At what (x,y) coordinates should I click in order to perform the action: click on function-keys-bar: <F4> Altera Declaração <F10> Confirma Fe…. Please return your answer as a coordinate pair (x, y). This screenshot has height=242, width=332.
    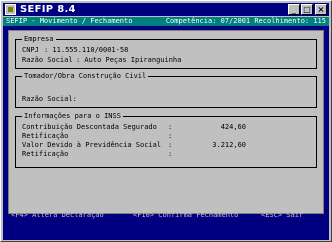
    Looking at the image, I should click on (166, 215).